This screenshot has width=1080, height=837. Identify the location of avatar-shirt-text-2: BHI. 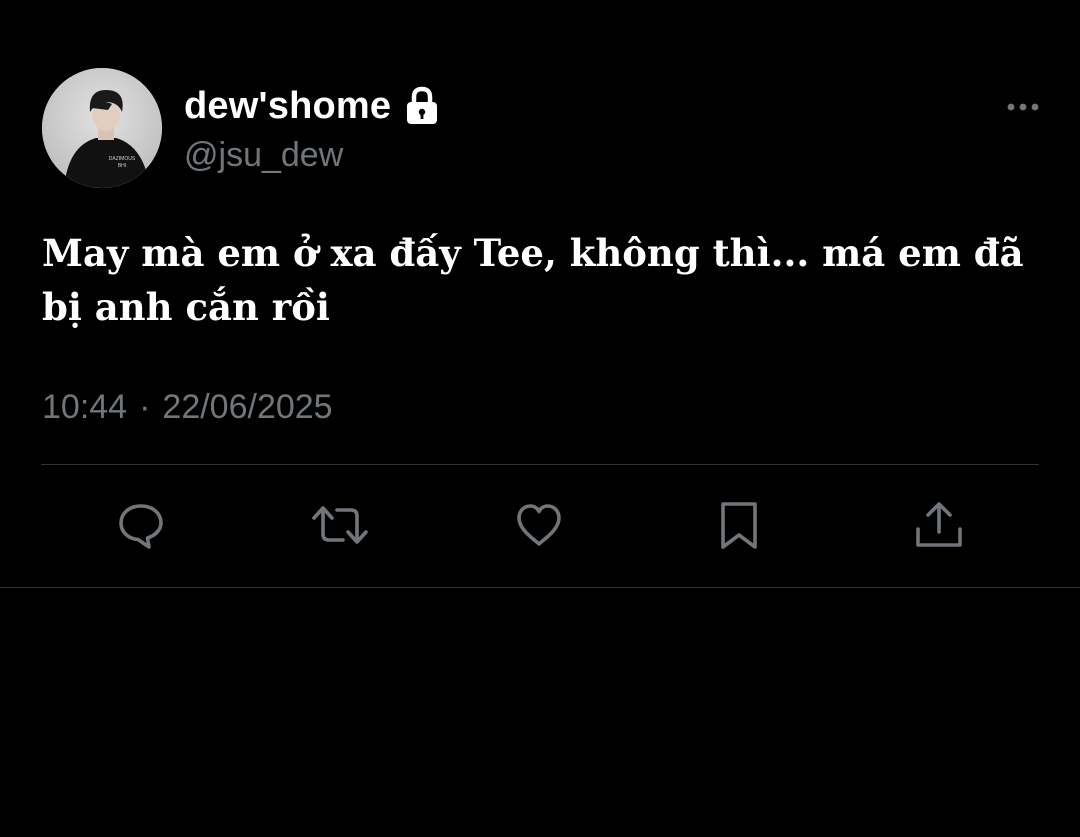
(122, 166).